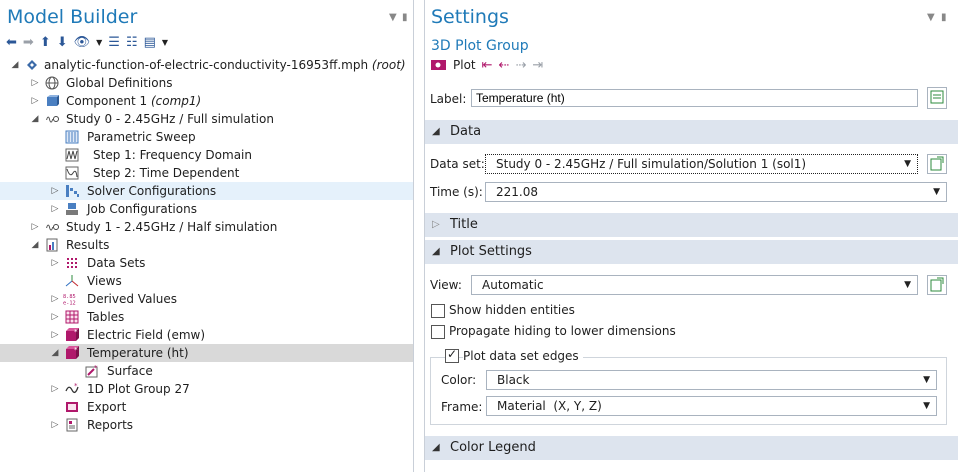 This screenshot has width=958, height=472. Describe the element at coordinates (206, 173) in the screenshot. I see `tree-item-step-2: Step 2: Time Dependent` at that location.